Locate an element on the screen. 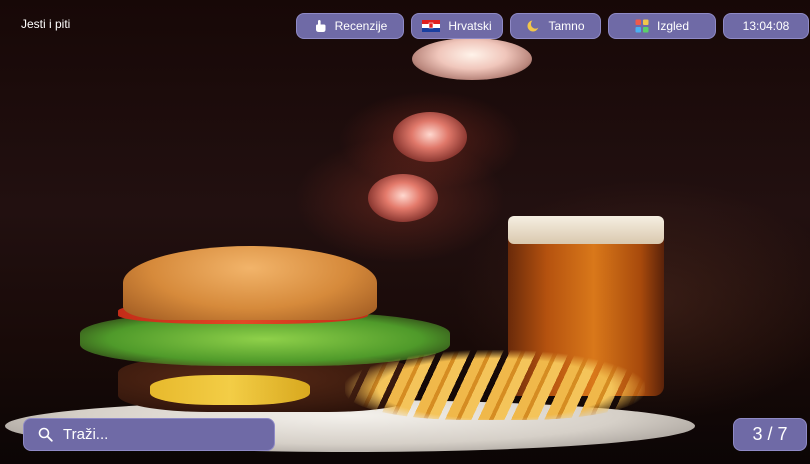 The width and height of the screenshot is (810, 464). layout-button: Izgled is located at coordinates (662, 26).